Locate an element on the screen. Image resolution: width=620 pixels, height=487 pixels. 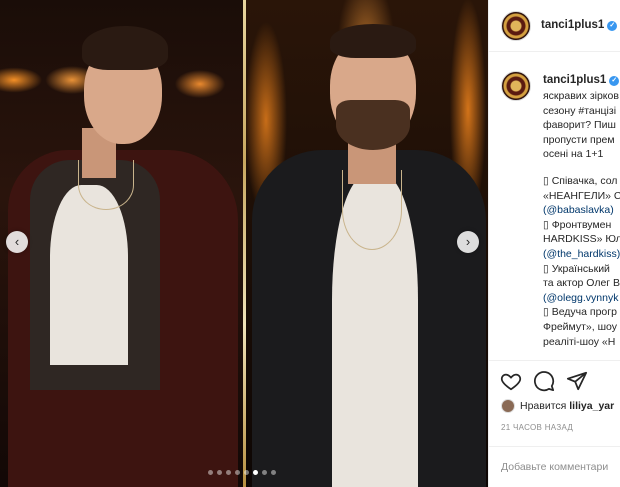
caption-line: фаворит? Пиш is located at coordinates (579, 125).